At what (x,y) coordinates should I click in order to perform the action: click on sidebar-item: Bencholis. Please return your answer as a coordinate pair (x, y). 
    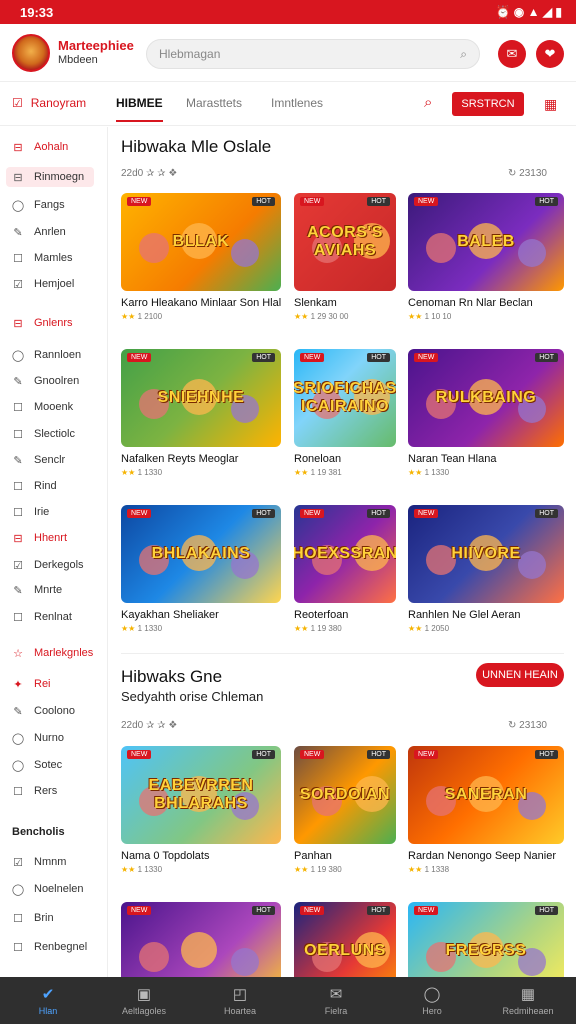
    Looking at the image, I should click on (38, 832).